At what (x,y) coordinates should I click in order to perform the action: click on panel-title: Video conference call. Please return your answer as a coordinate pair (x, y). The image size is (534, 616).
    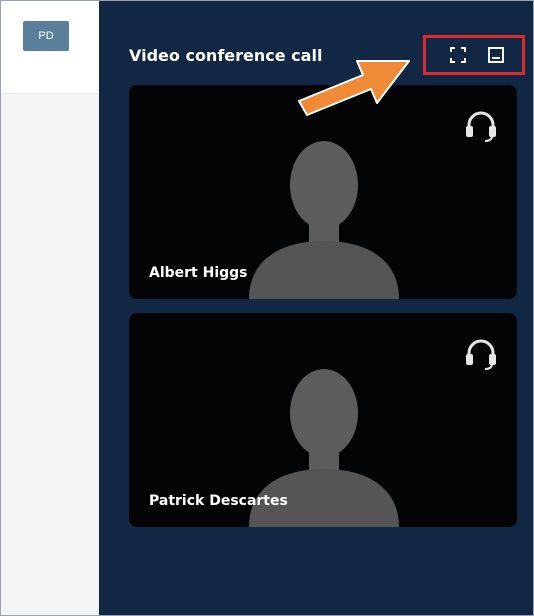
    Looking at the image, I should click on (226, 55).